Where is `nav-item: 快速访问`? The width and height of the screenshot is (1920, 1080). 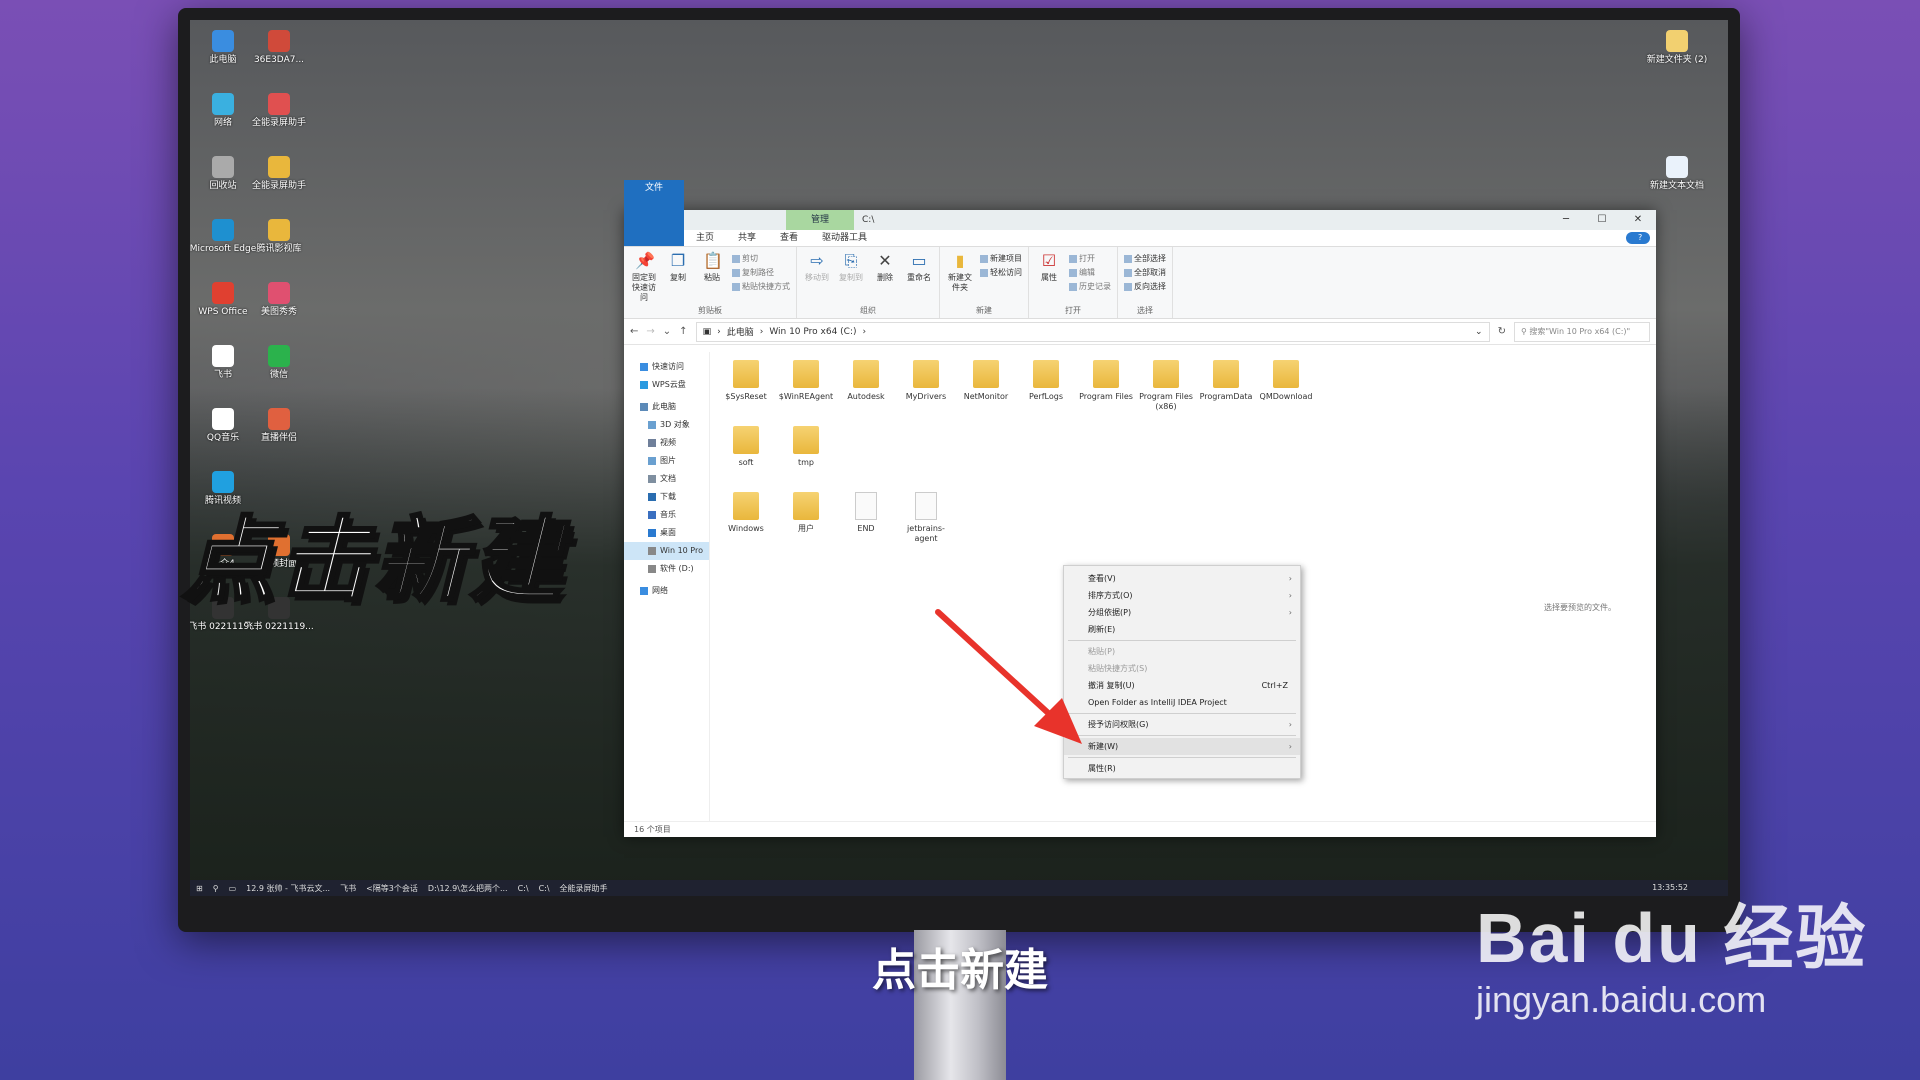
nav-item: 快速访问 is located at coordinates (666, 367).